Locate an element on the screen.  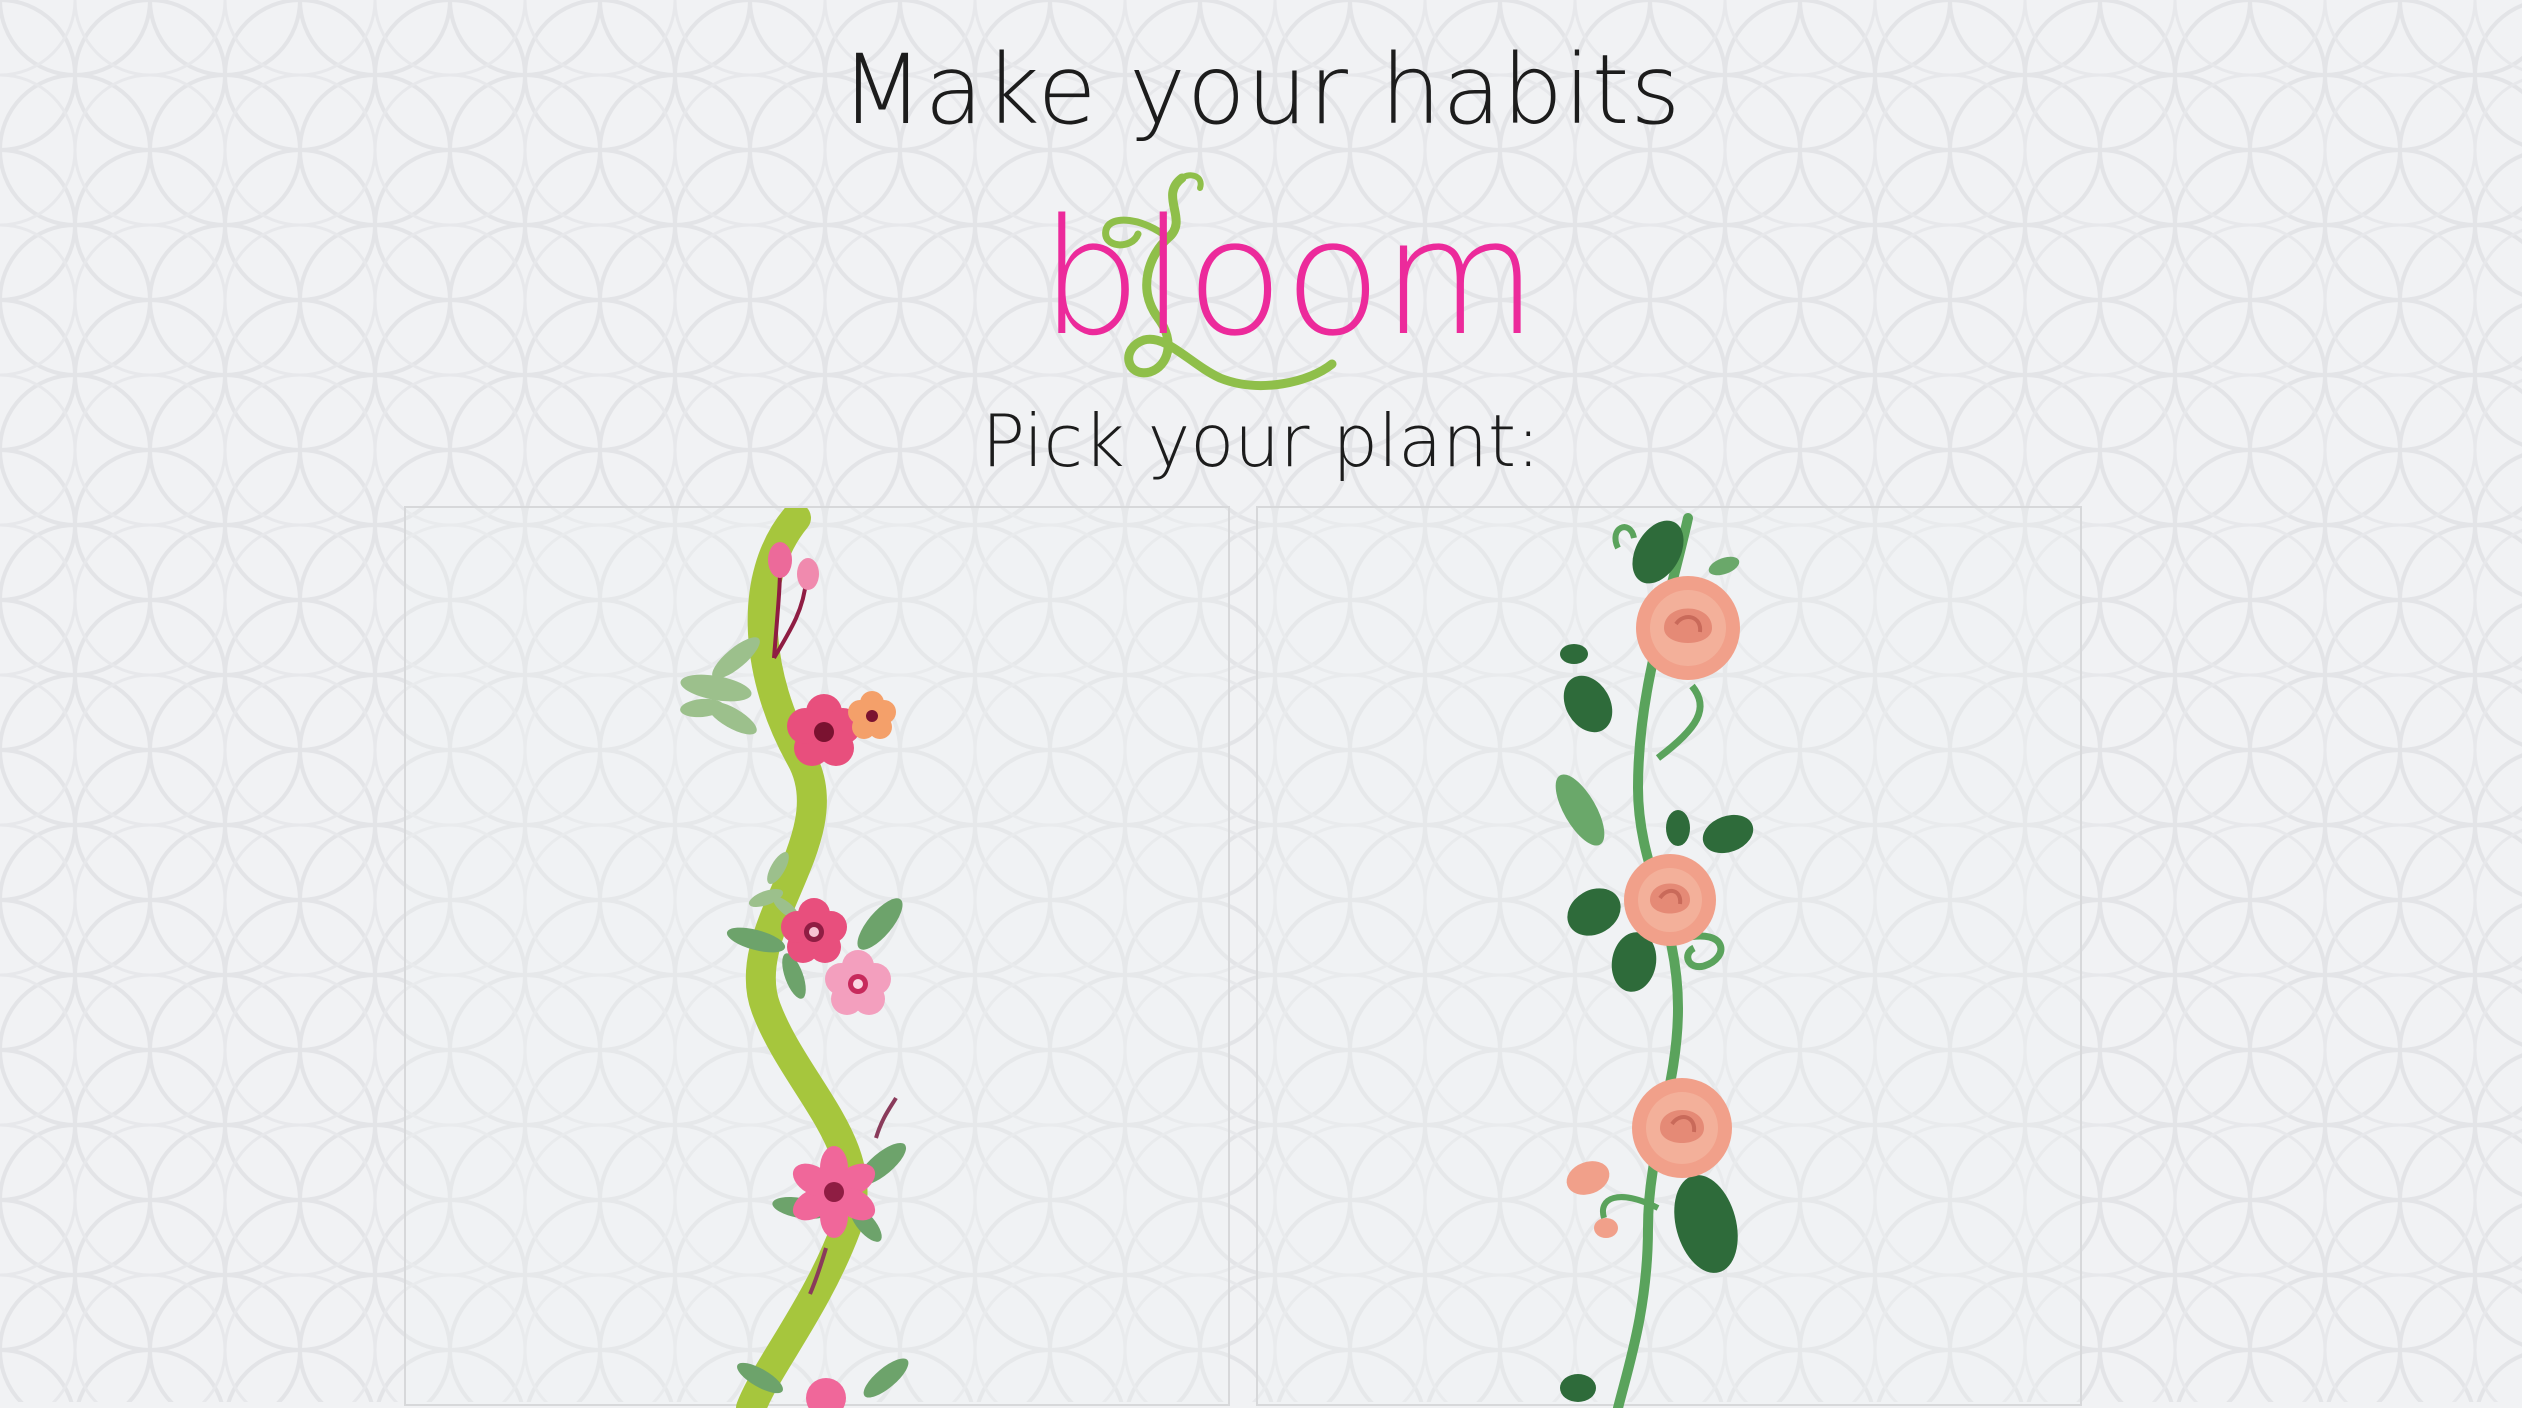
page-headline: Make your habits is located at coordinates (1261, 90).